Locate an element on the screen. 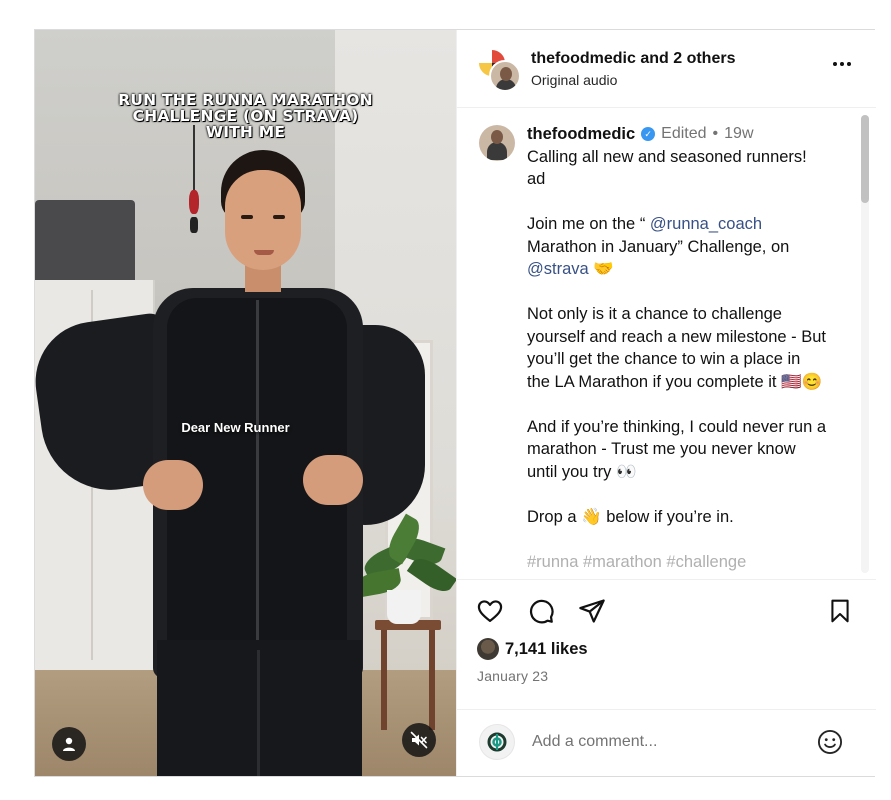  likes-row: 7,141 likes is located at coordinates (532, 649).